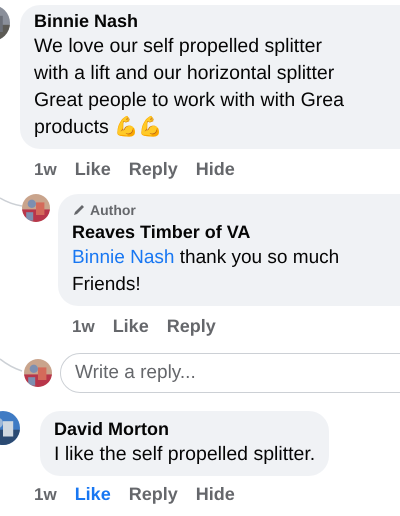  I want to click on pencil-icon, so click(79, 210).